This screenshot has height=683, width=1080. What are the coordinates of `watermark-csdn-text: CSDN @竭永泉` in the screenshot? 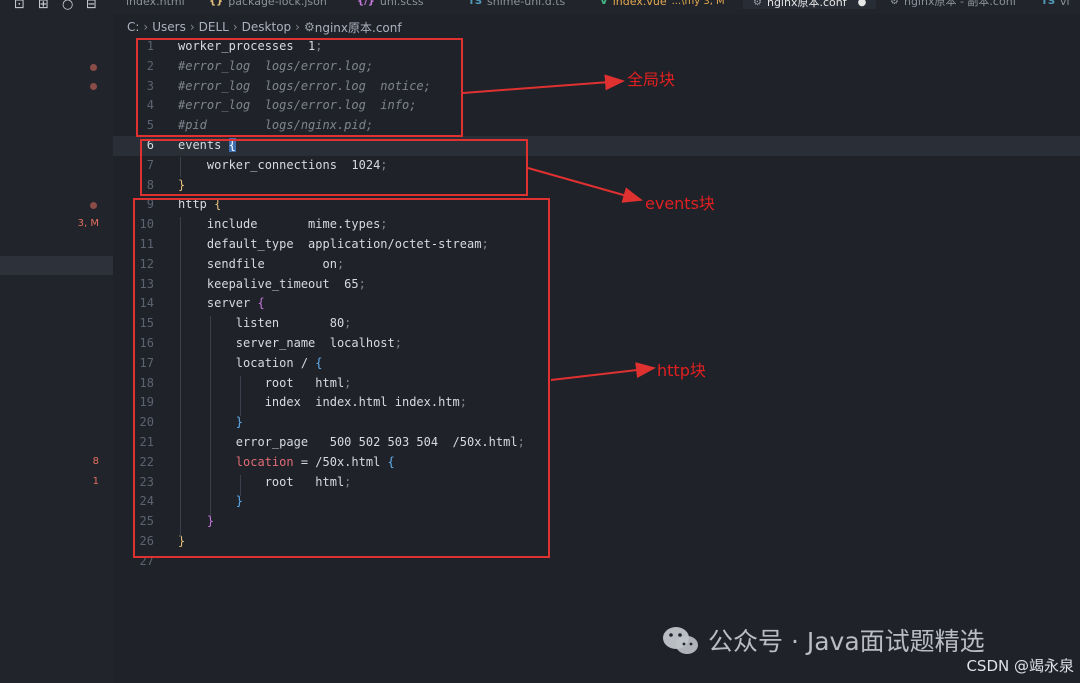 It's located at (1020, 666).